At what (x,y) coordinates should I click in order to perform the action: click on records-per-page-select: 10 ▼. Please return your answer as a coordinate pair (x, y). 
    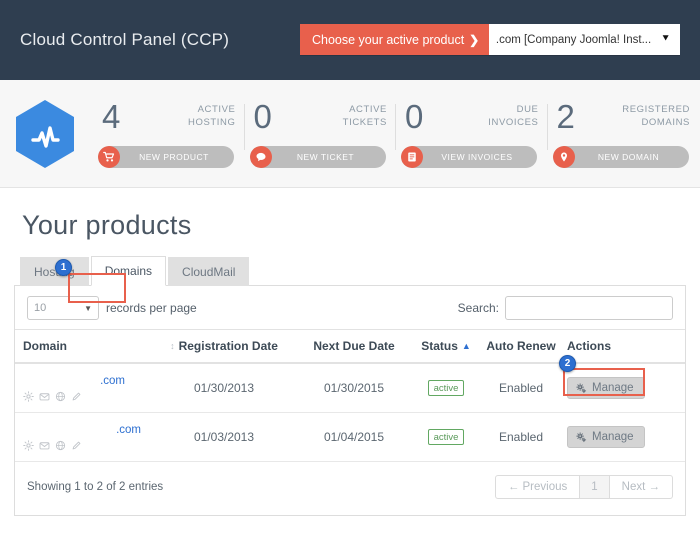
    Looking at the image, I should click on (63, 308).